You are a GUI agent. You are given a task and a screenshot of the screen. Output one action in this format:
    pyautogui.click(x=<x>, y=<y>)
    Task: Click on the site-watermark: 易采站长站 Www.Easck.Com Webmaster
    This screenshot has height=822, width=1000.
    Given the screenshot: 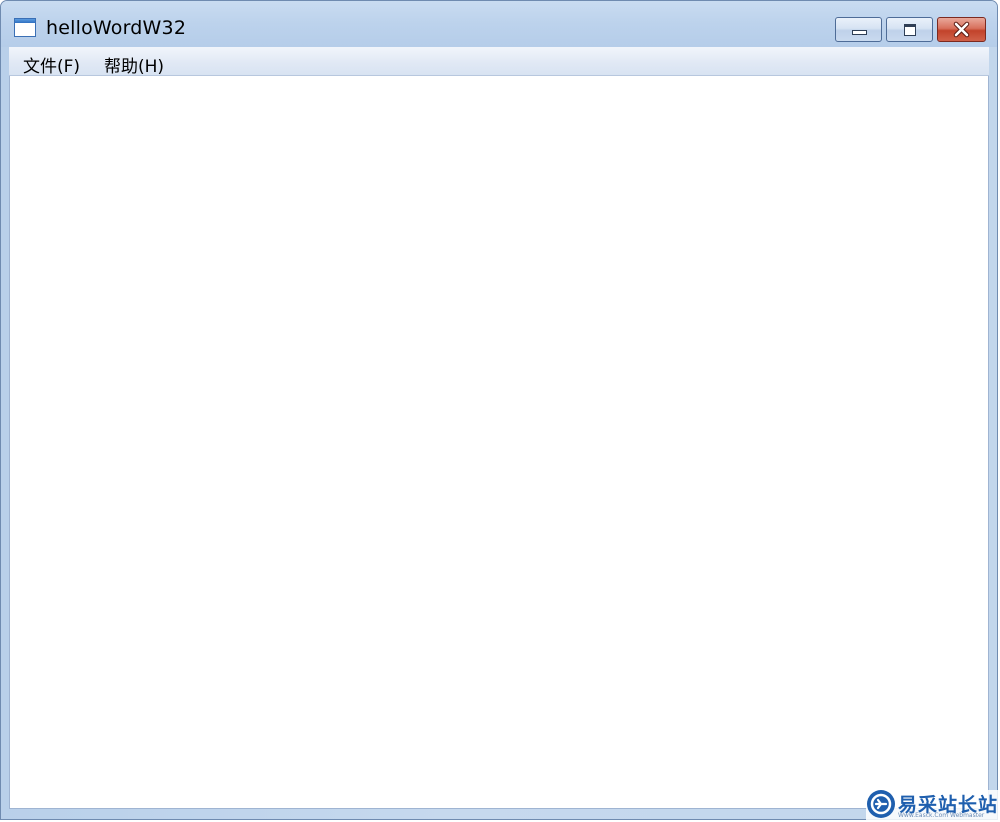 What is the action you would take?
    pyautogui.click(x=933, y=806)
    